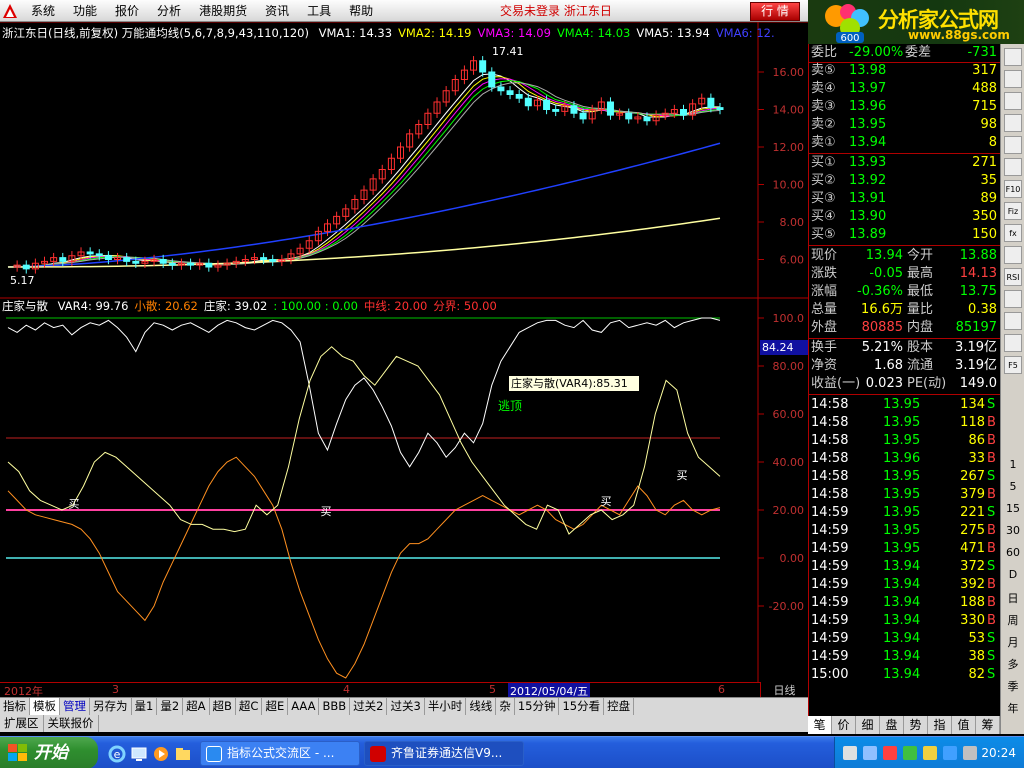 The image size is (1024, 768). I want to click on tab-8: 超C, so click(249, 706).